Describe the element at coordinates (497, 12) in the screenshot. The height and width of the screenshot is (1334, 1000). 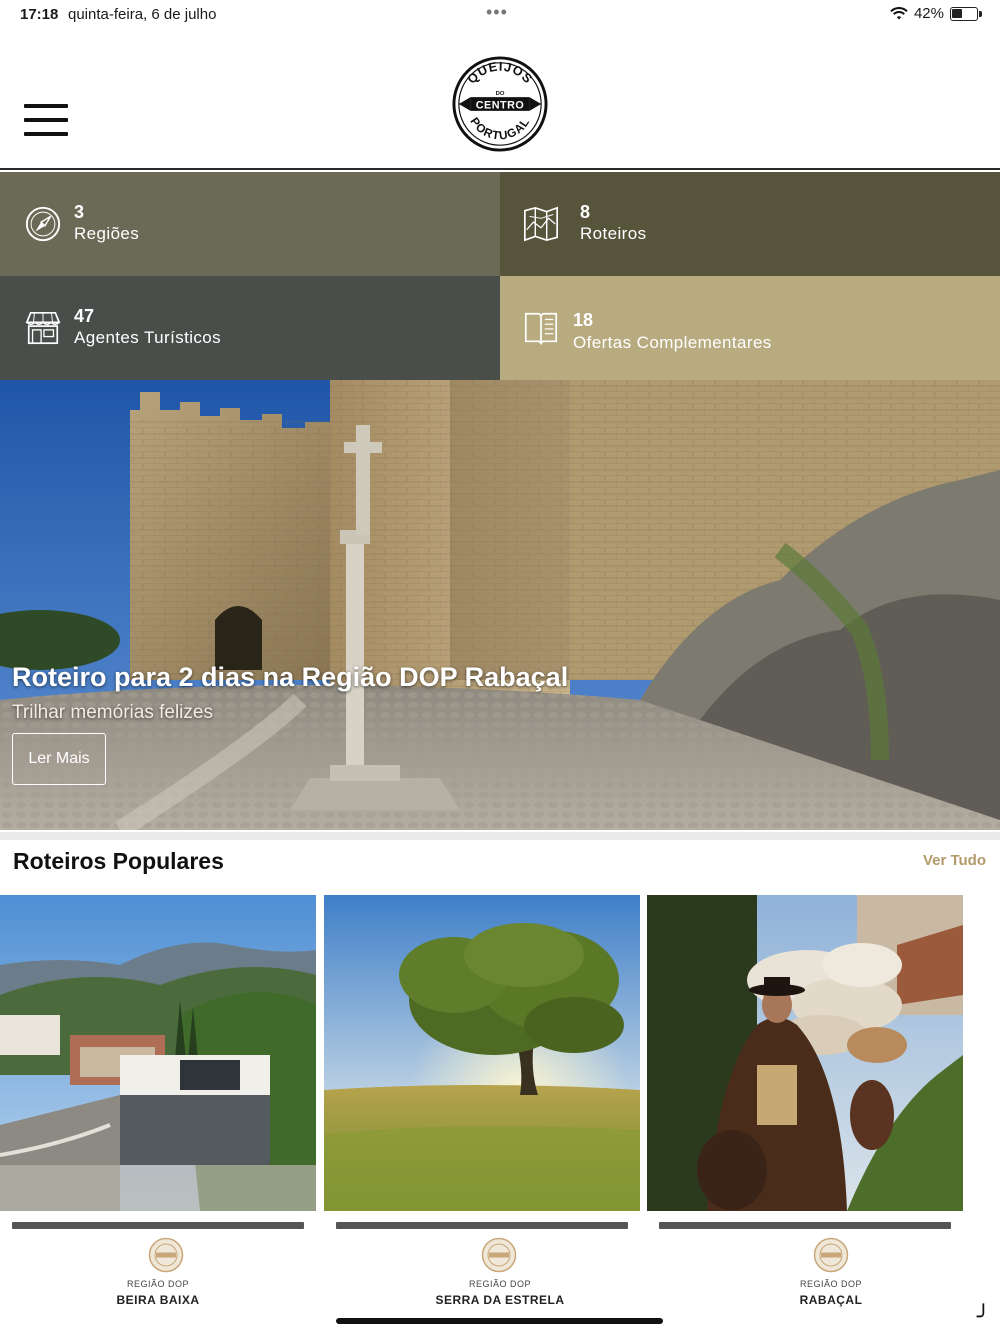
I see `multitasking-dots-icon: •••` at that location.